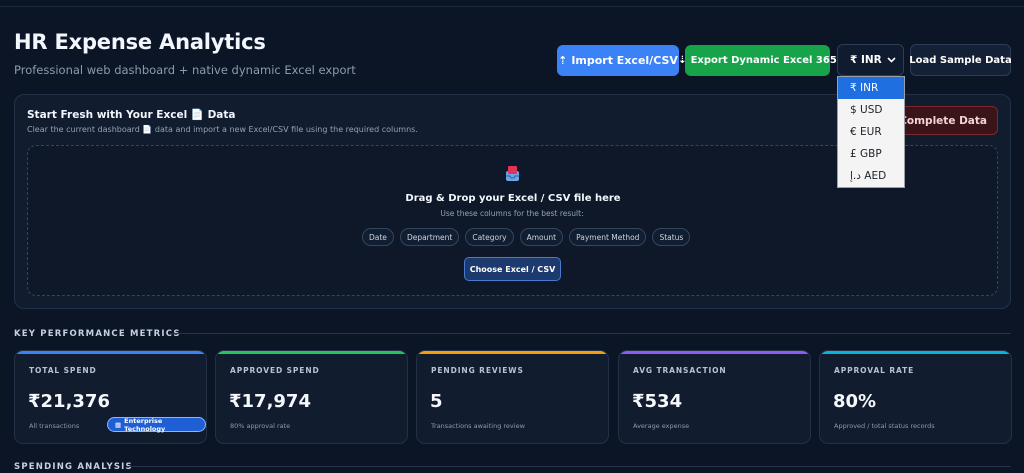 This screenshot has width=1024, height=473. Describe the element at coordinates (436, 401) in the screenshot. I see `kpi-value: 5` at that location.